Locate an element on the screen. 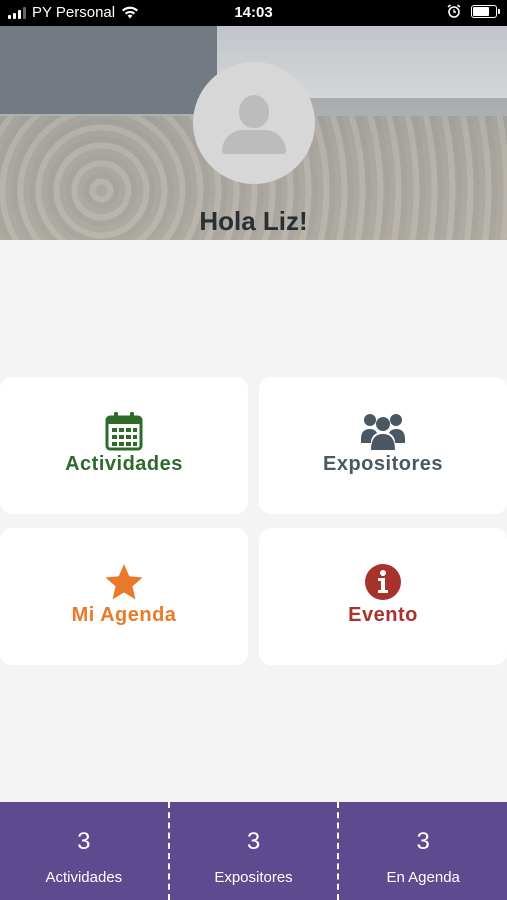 This screenshot has height=900, width=507. greeting-text: Hola Liz! is located at coordinates (253, 221).